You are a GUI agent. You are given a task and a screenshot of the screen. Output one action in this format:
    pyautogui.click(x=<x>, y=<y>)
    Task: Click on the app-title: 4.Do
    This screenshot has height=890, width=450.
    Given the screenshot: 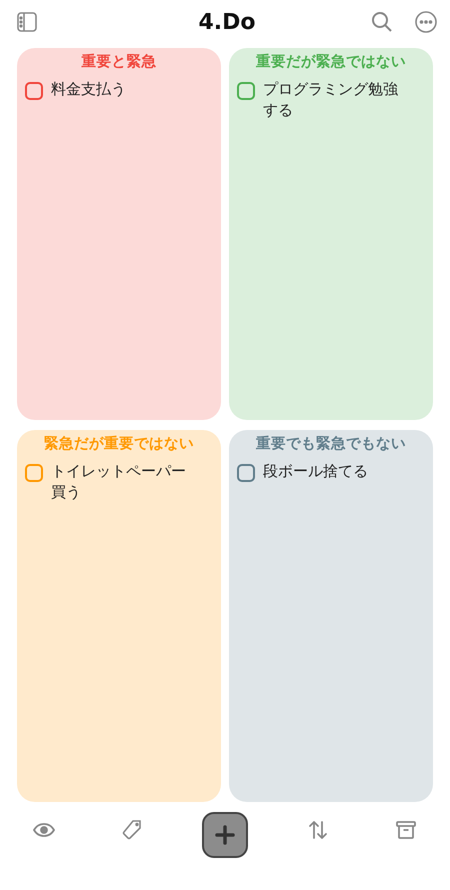 What is the action you would take?
    pyautogui.click(x=227, y=22)
    